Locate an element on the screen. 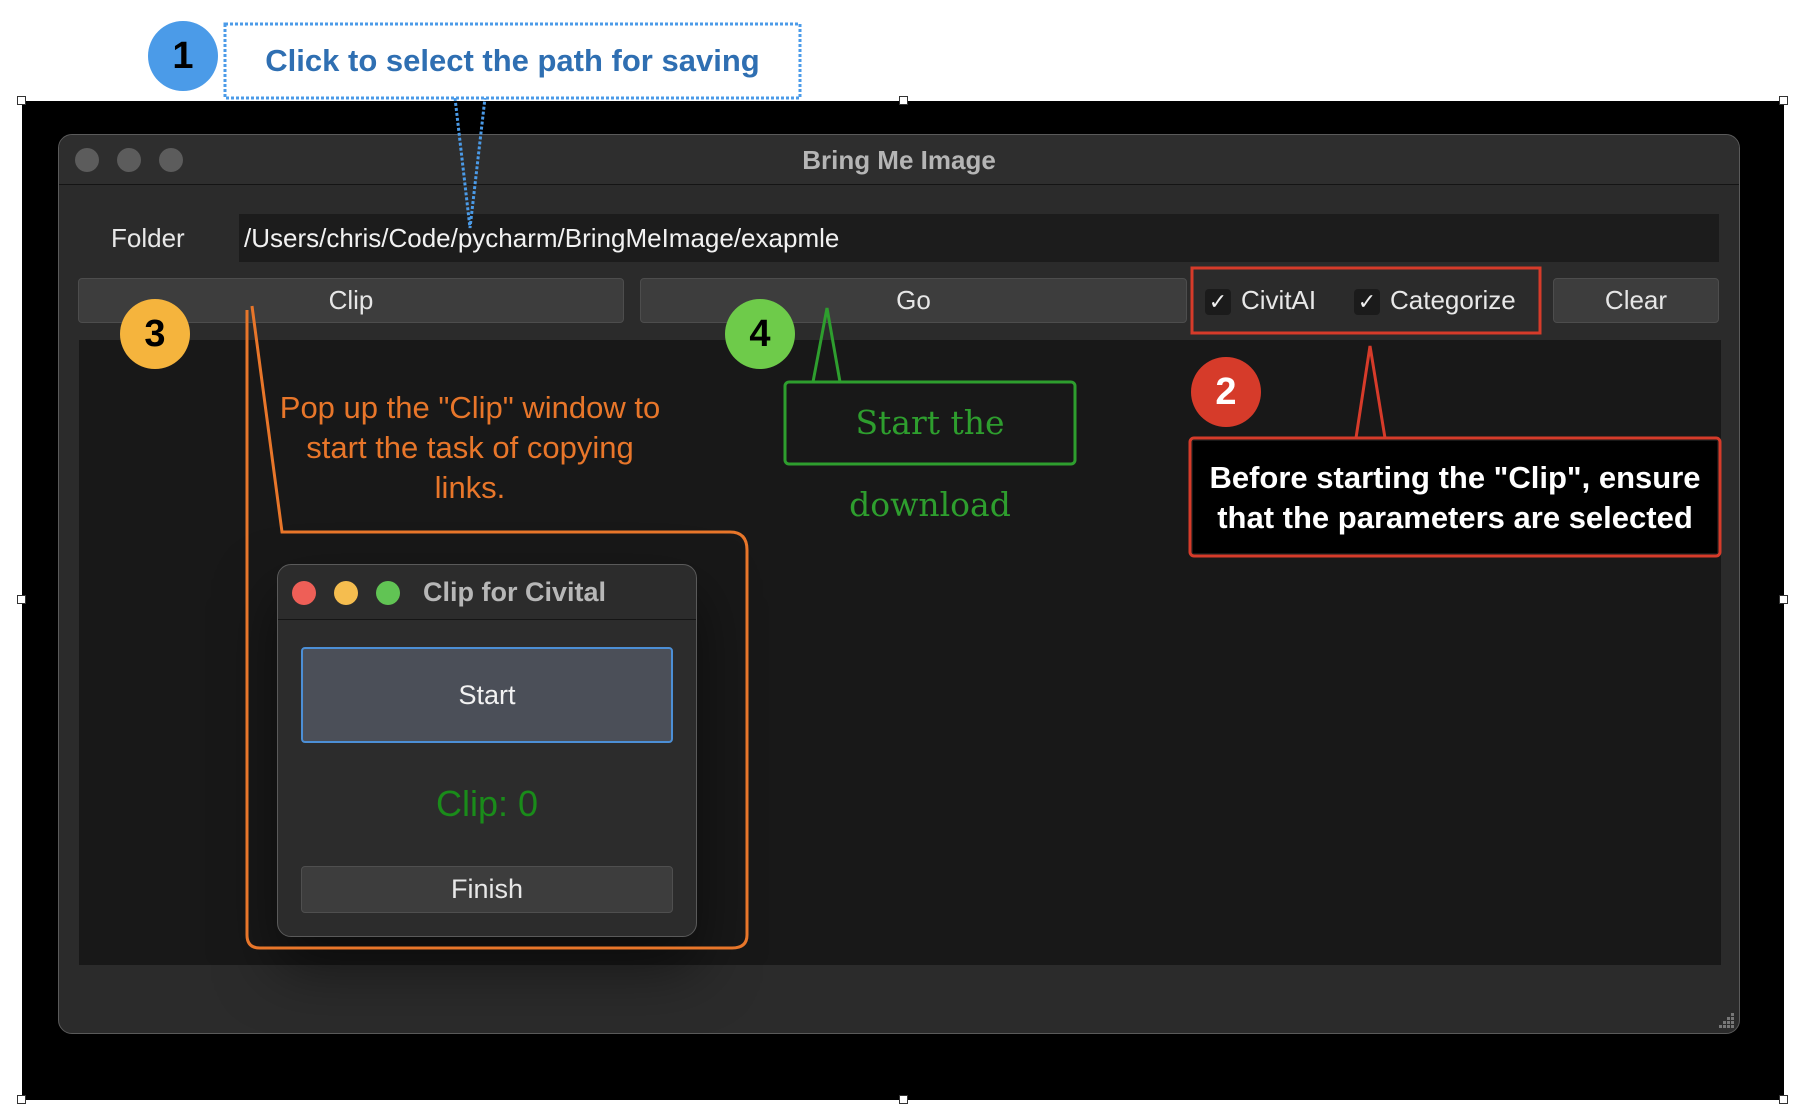  step-4-badge: 4 is located at coordinates (760, 334).